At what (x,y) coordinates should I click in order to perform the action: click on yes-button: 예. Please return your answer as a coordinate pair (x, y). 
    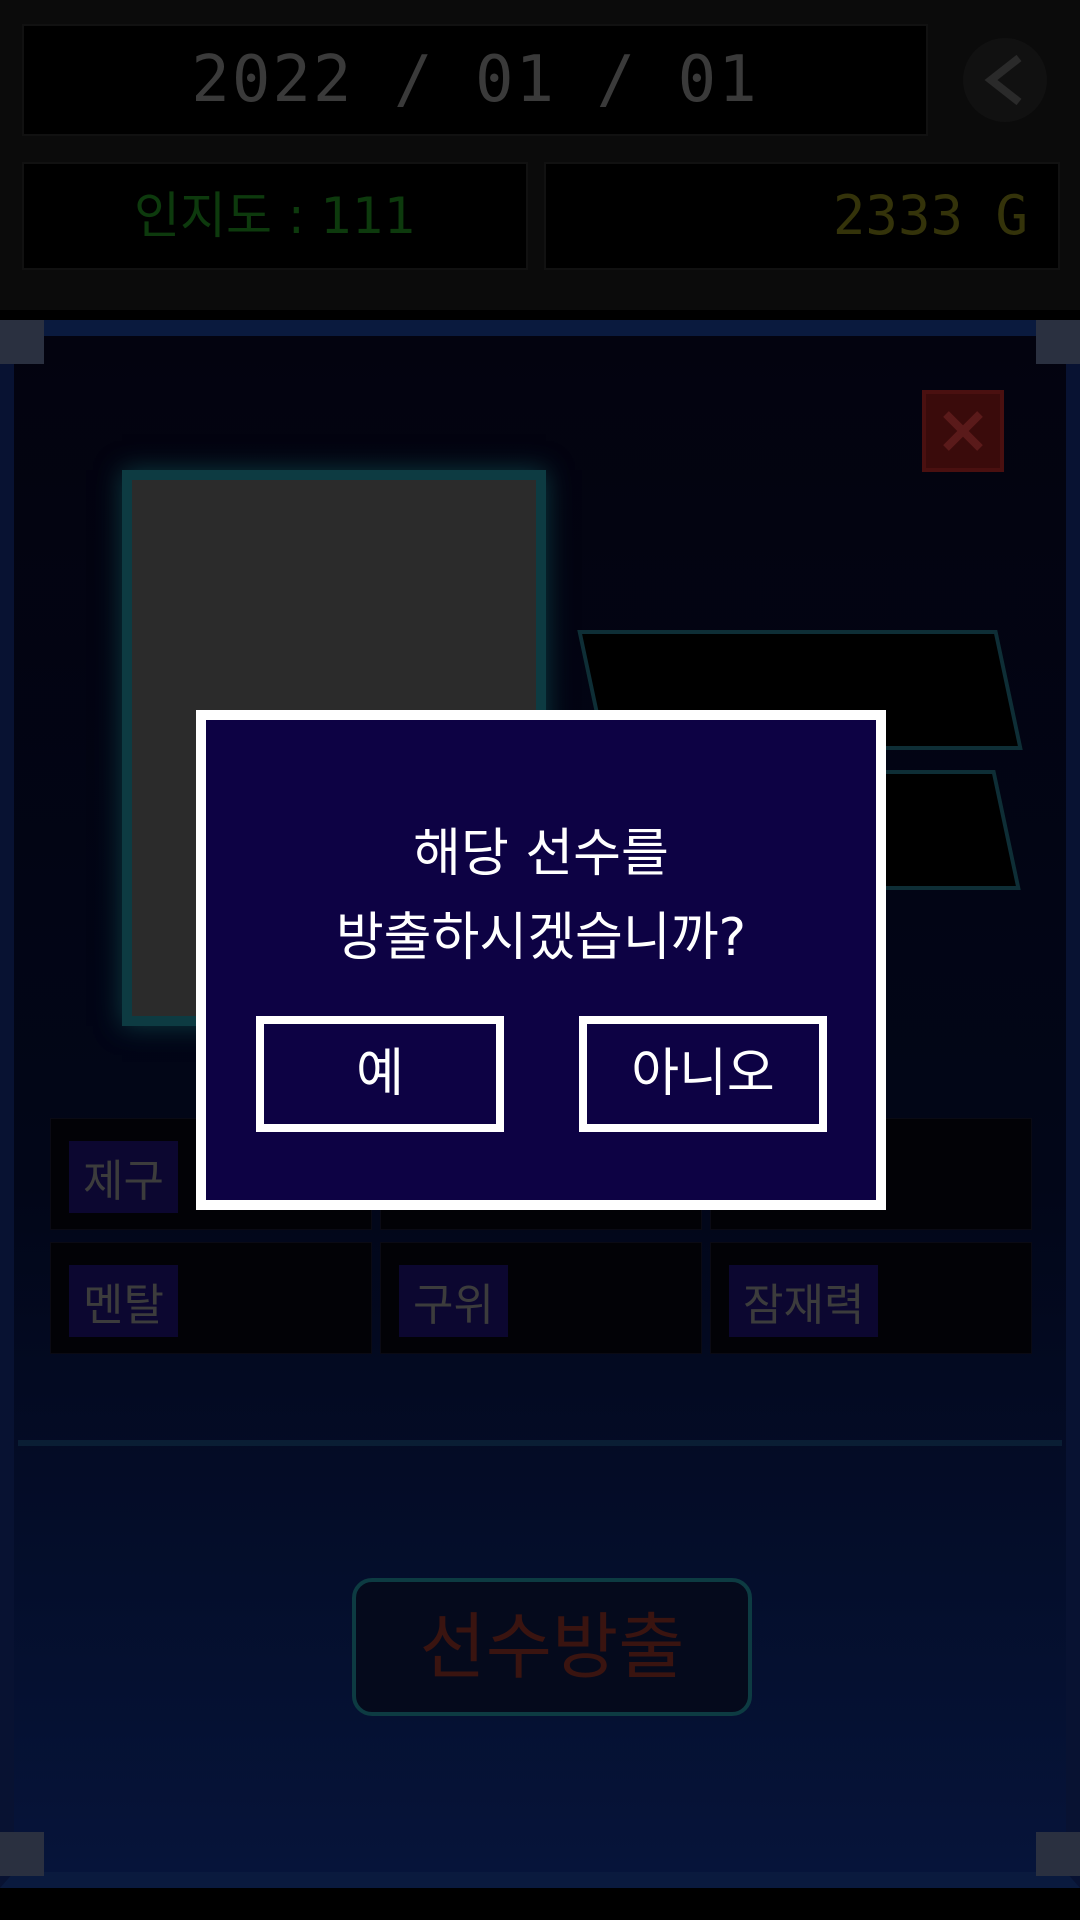
    Looking at the image, I should click on (380, 1074).